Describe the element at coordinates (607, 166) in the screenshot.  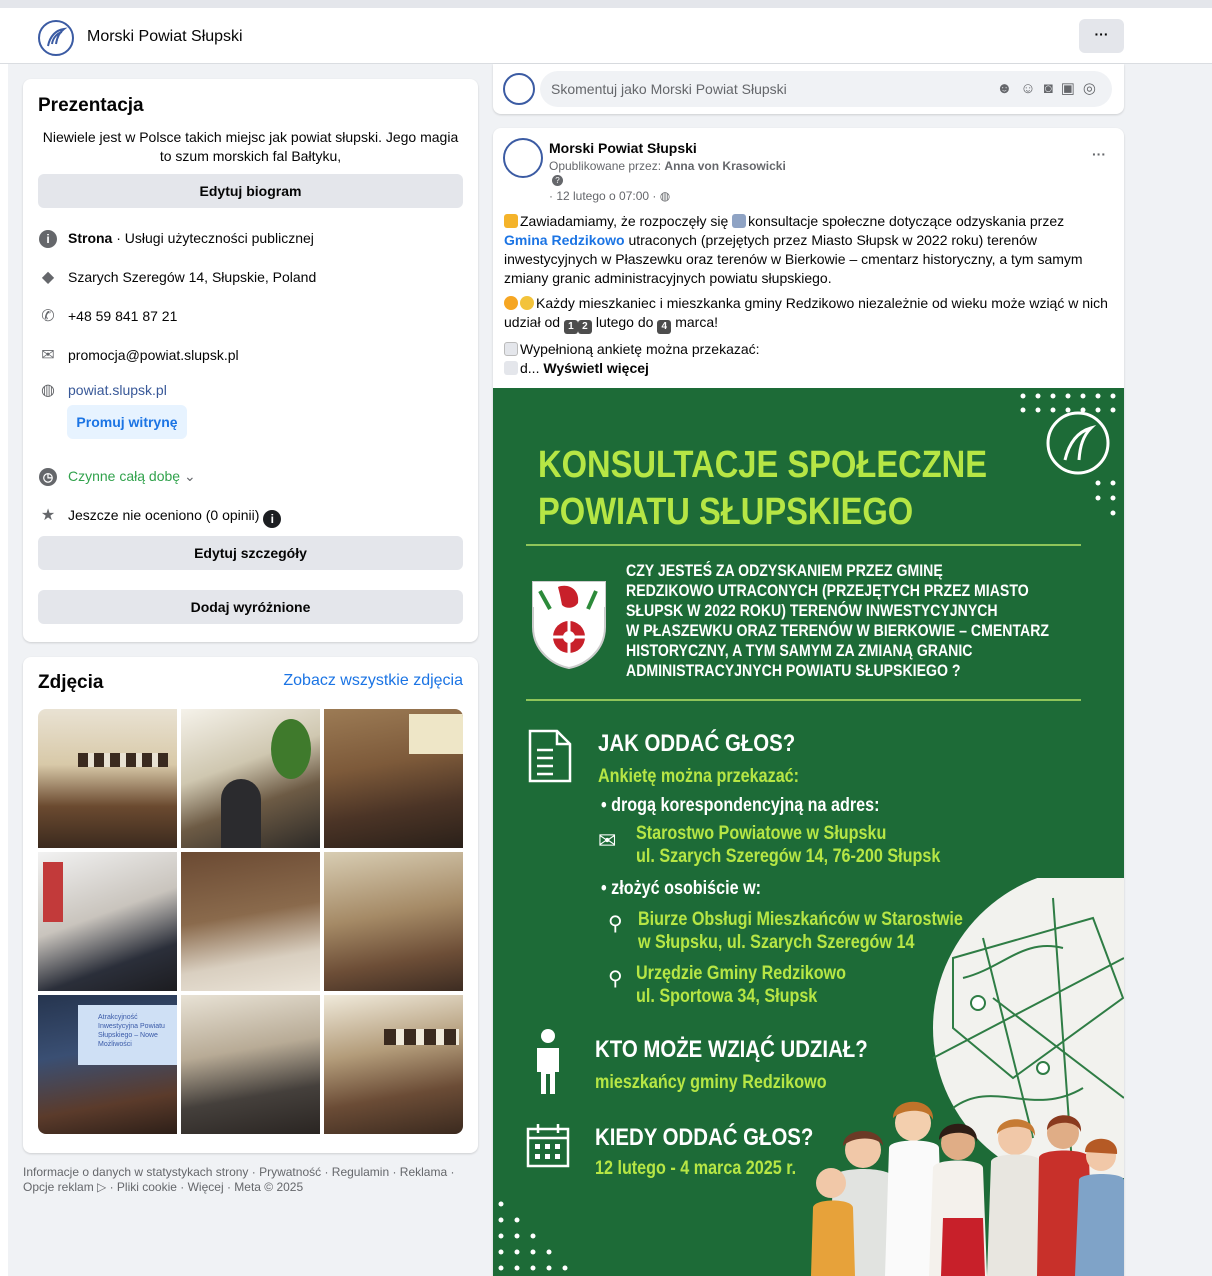
I see `published-by-prefix: Opublikowane przez:` at that location.